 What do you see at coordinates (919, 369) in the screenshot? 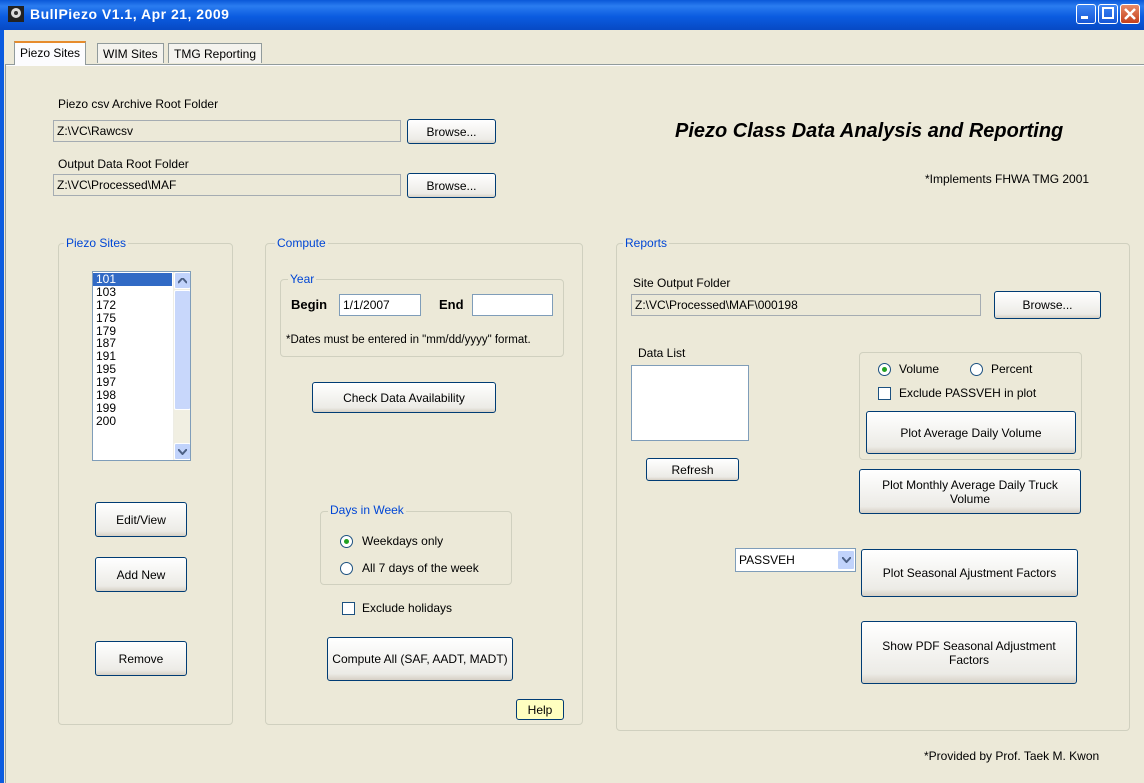
I see `volume-label: Volume` at bounding box center [919, 369].